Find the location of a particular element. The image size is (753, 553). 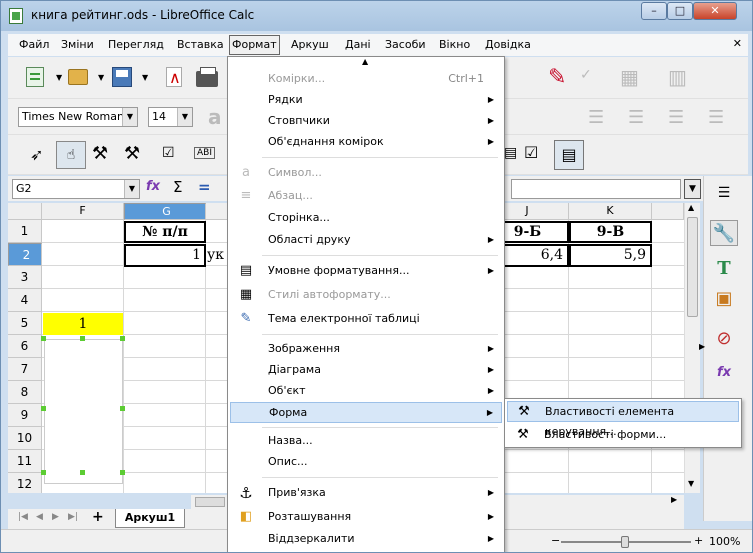

export-pdf-icon is located at coordinates (174, 77).